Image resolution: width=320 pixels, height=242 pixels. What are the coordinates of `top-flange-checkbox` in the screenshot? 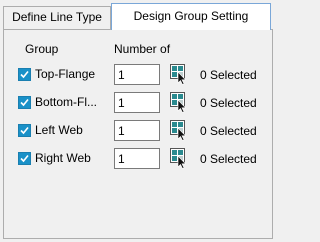 It's located at (24, 74).